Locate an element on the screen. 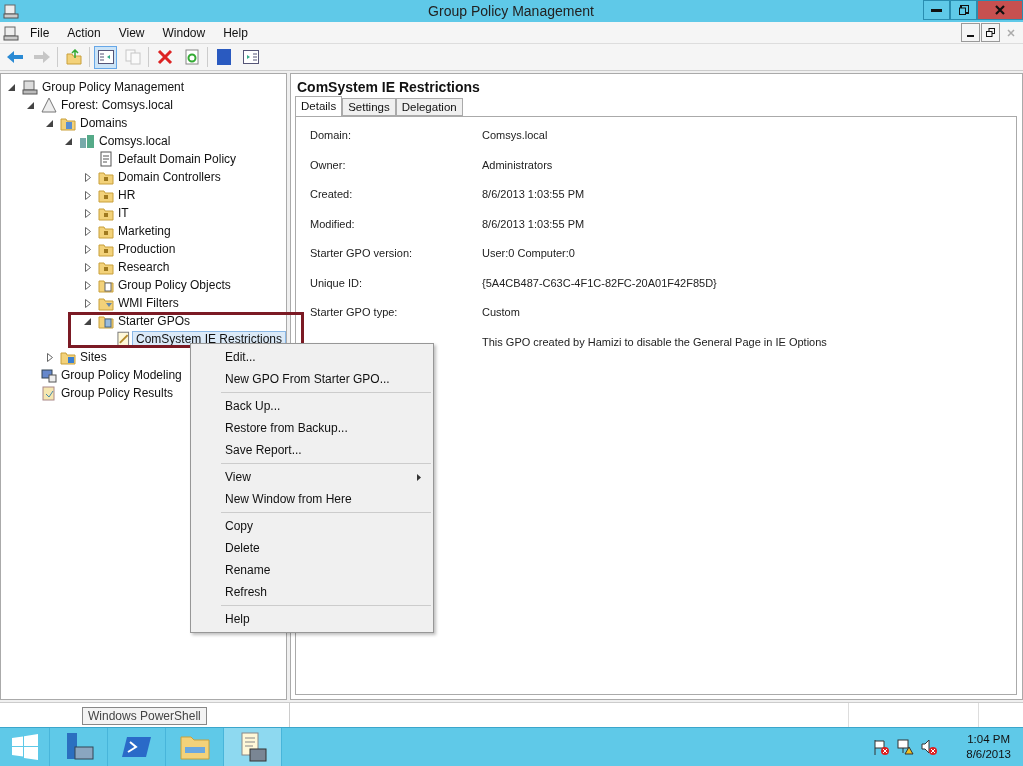  menu-item: Action is located at coordinates (84, 32).